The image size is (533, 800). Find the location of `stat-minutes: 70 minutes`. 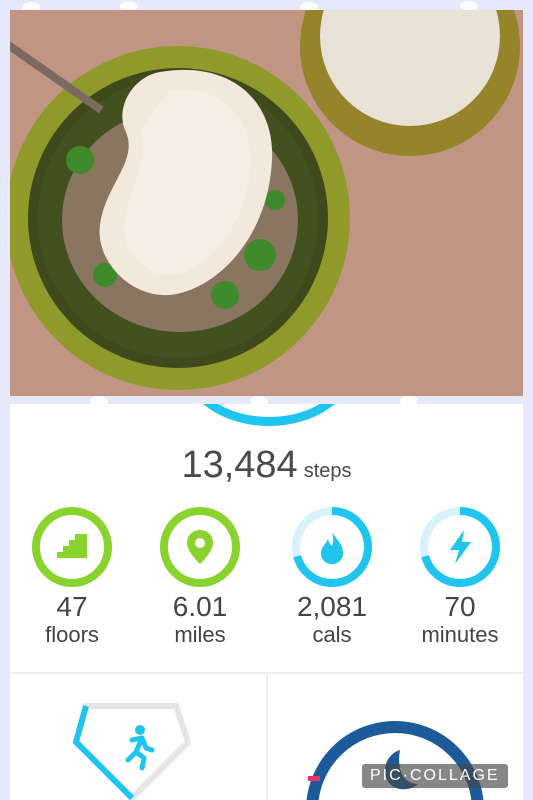

stat-minutes: 70 minutes is located at coordinates (460, 577).